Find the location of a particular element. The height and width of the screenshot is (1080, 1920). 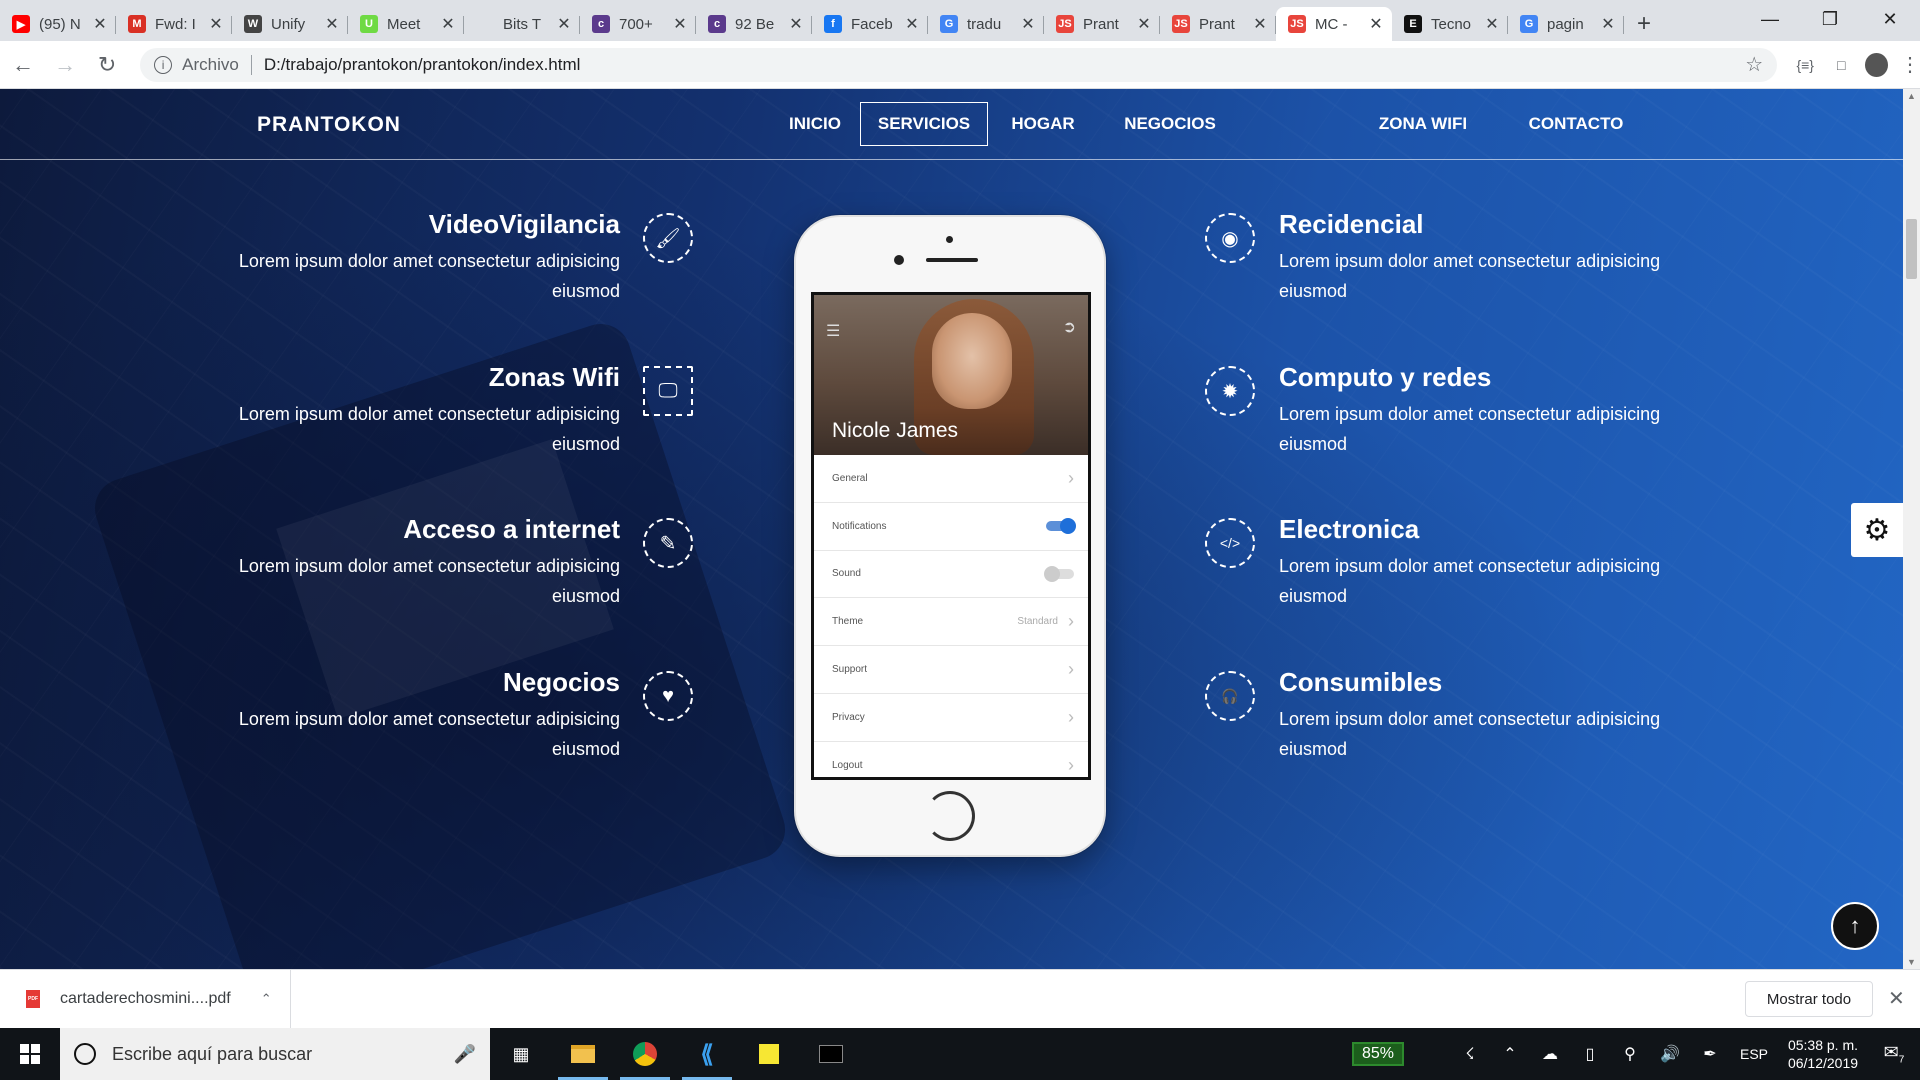

settings-label: Theme is located at coordinates (848, 622).